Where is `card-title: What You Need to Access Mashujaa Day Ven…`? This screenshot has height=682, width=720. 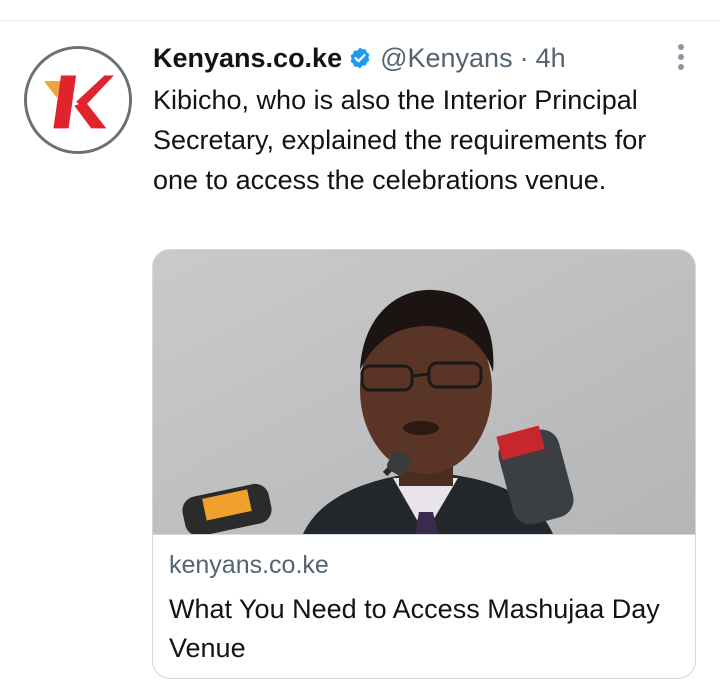 card-title: What You Need to Access Mashujaa Day Ven… is located at coordinates (424, 629).